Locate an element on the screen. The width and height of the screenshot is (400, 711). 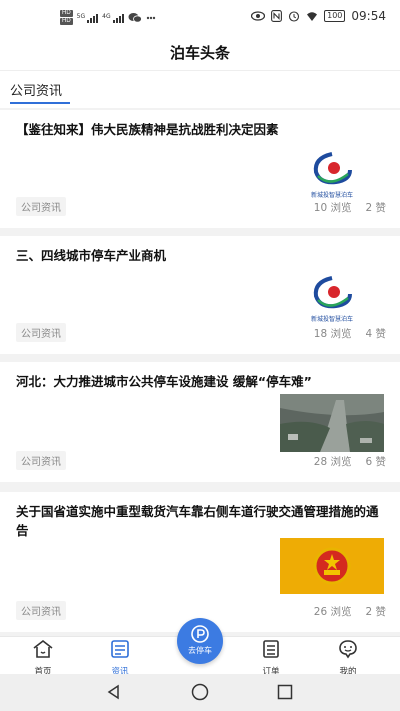
view-count: 26 浏览 is located at coordinates (332, 612).